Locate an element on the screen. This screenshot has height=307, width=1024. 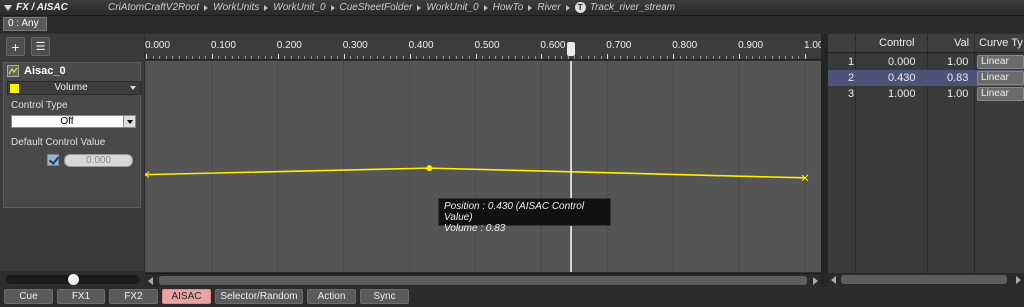
add-aisac-button: + is located at coordinates (15, 46).